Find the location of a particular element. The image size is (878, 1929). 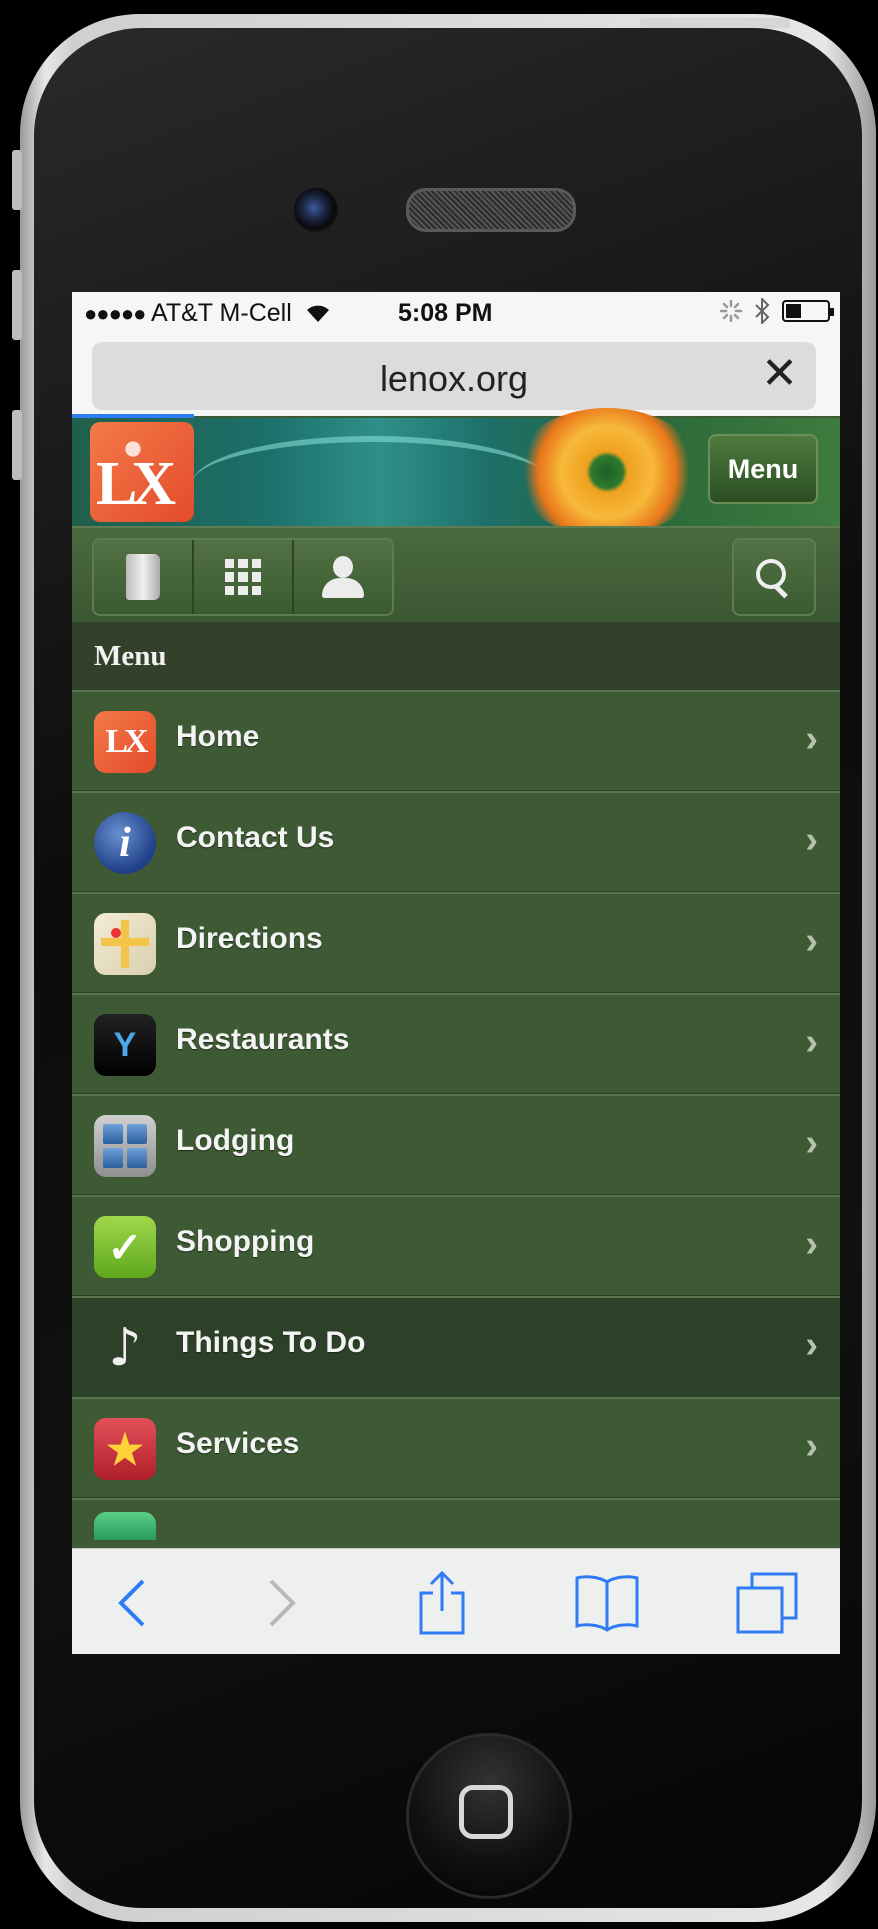

earpiece-speaker is located at coordinates (491, 210).